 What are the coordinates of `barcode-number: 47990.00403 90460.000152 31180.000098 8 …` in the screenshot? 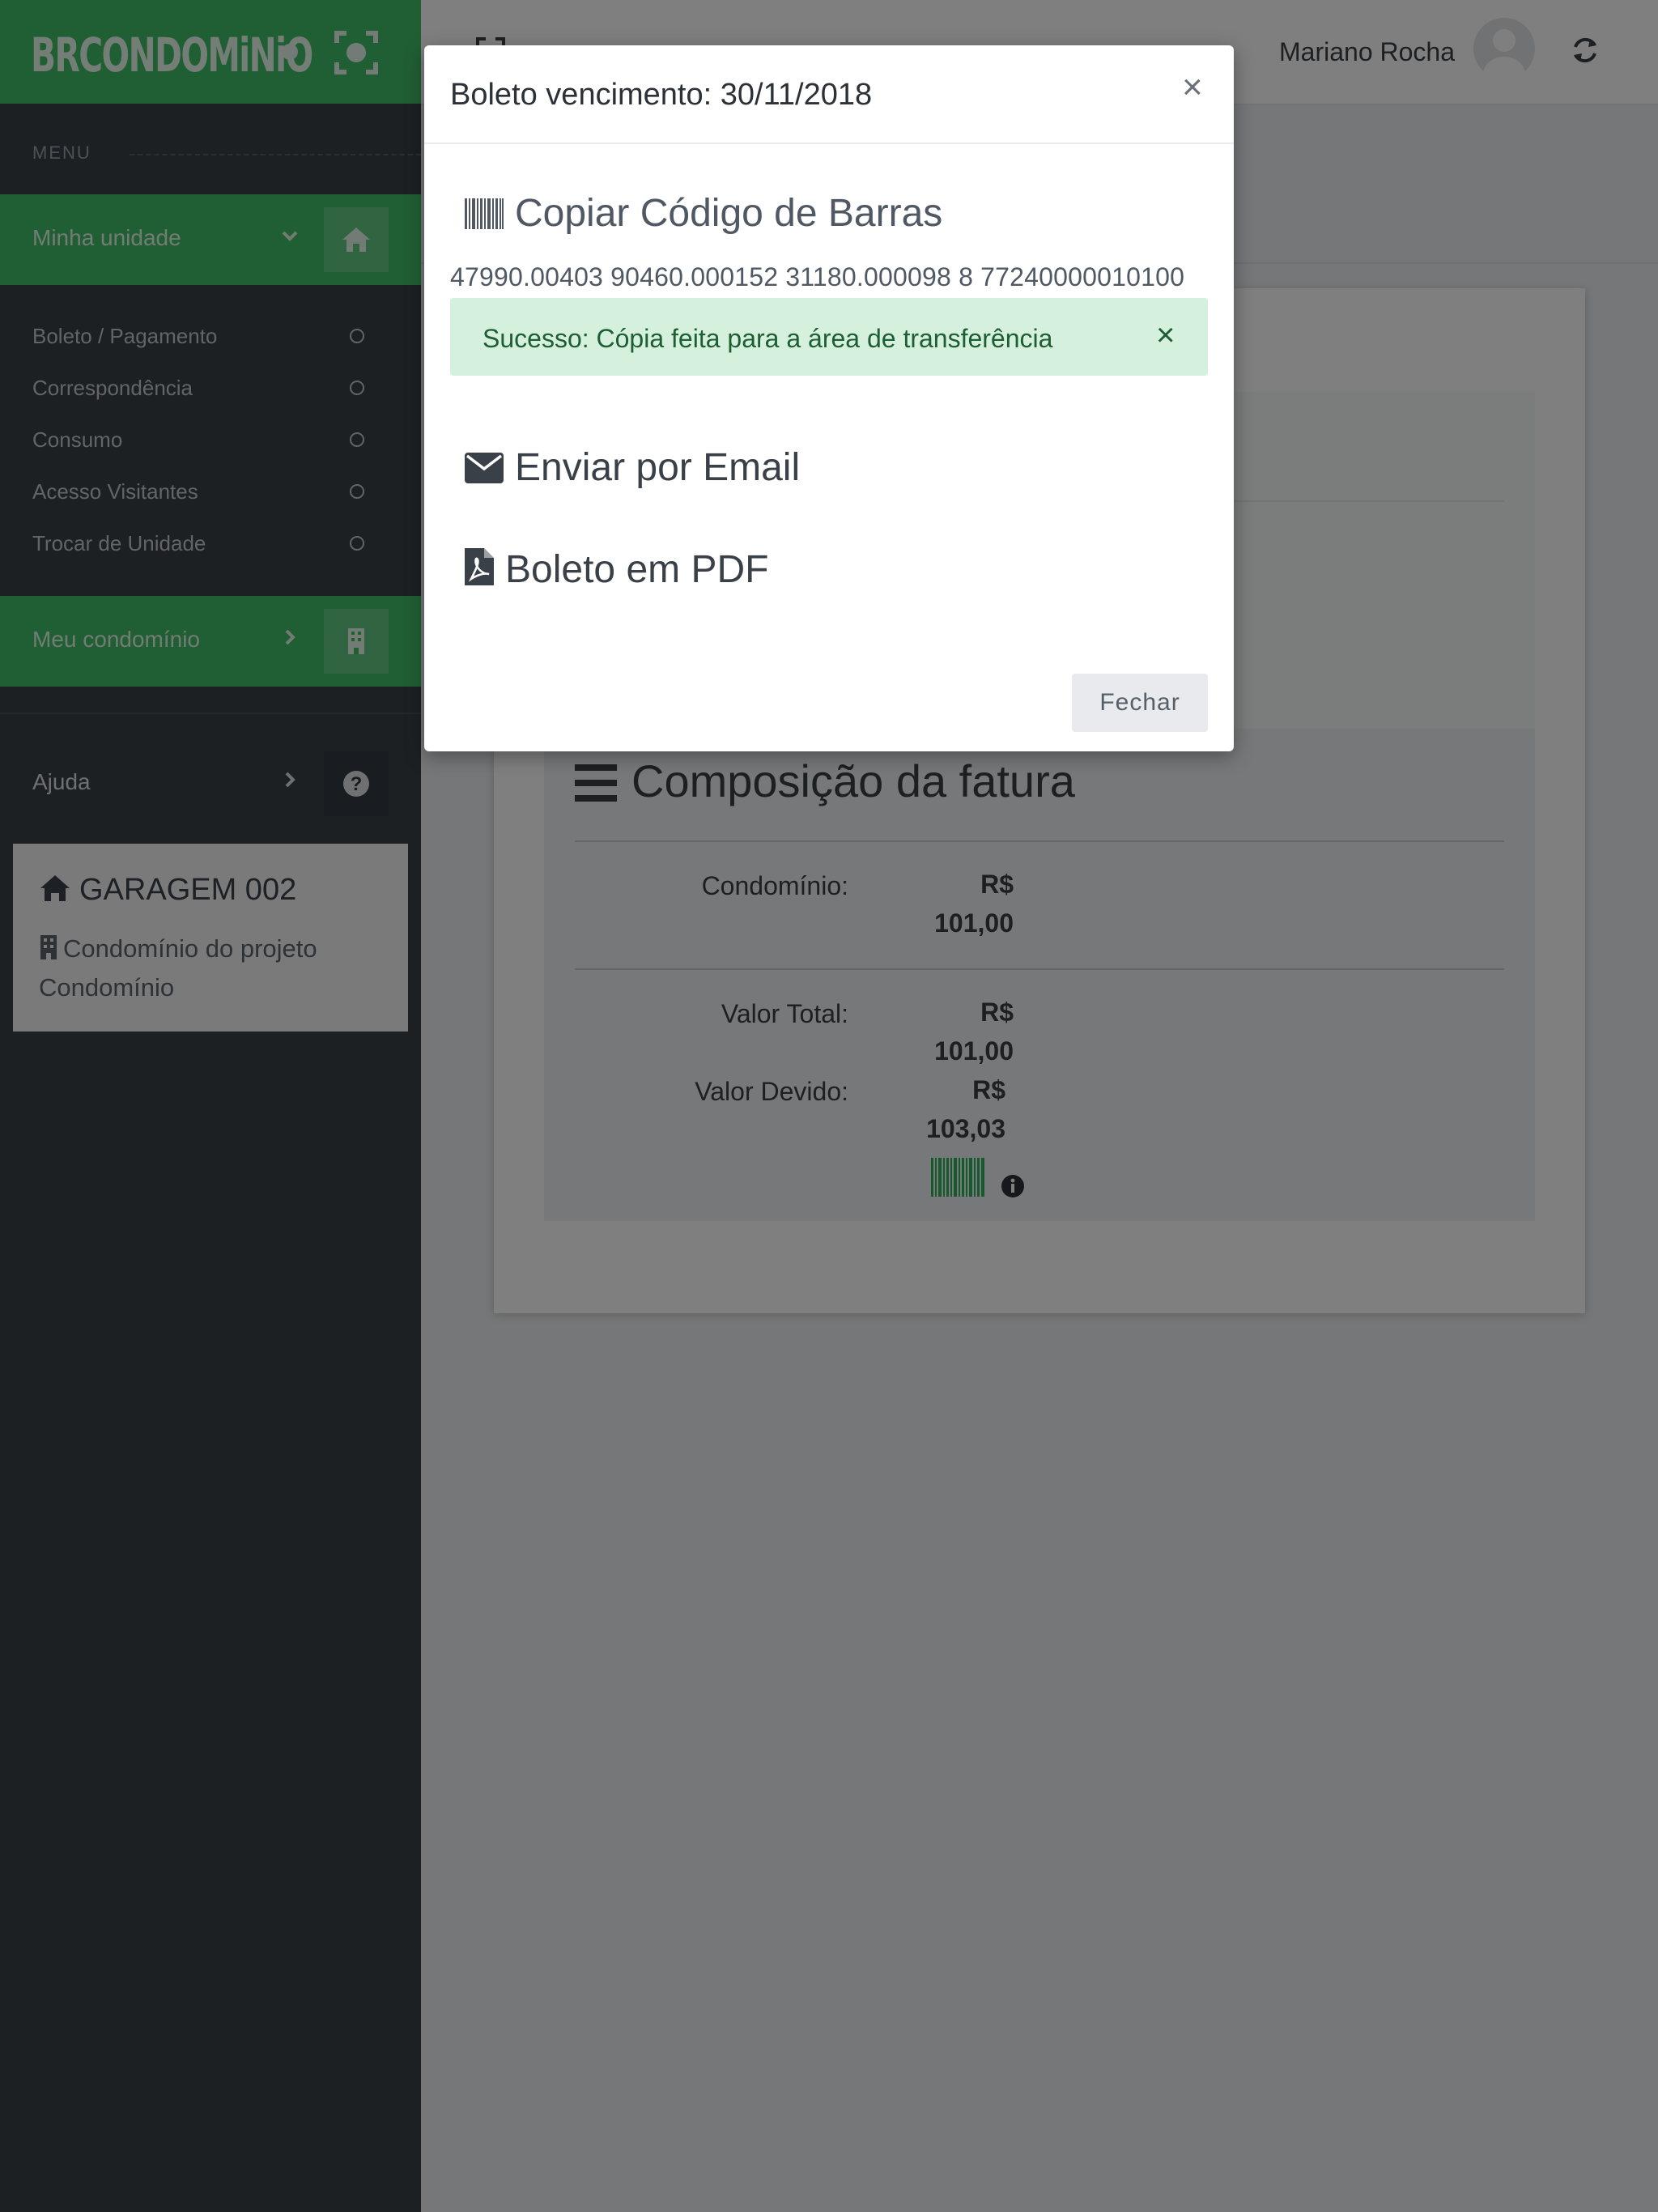 It's located at (817, 277).